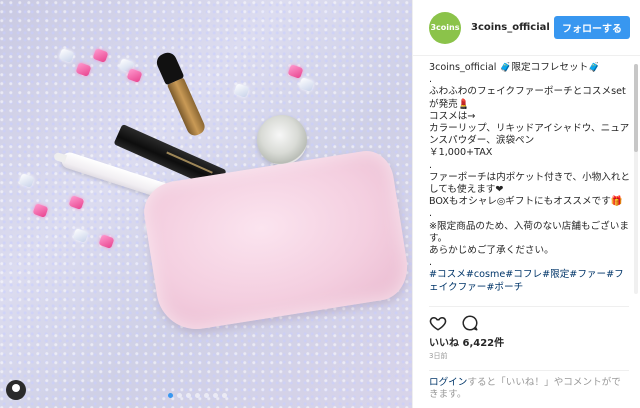 The height and width of the screenshot is (408, 640). What do you see at coordinates (448, 382) in the screenshot?
I see `login-link: ログイン` at bounding box center [448, 382].